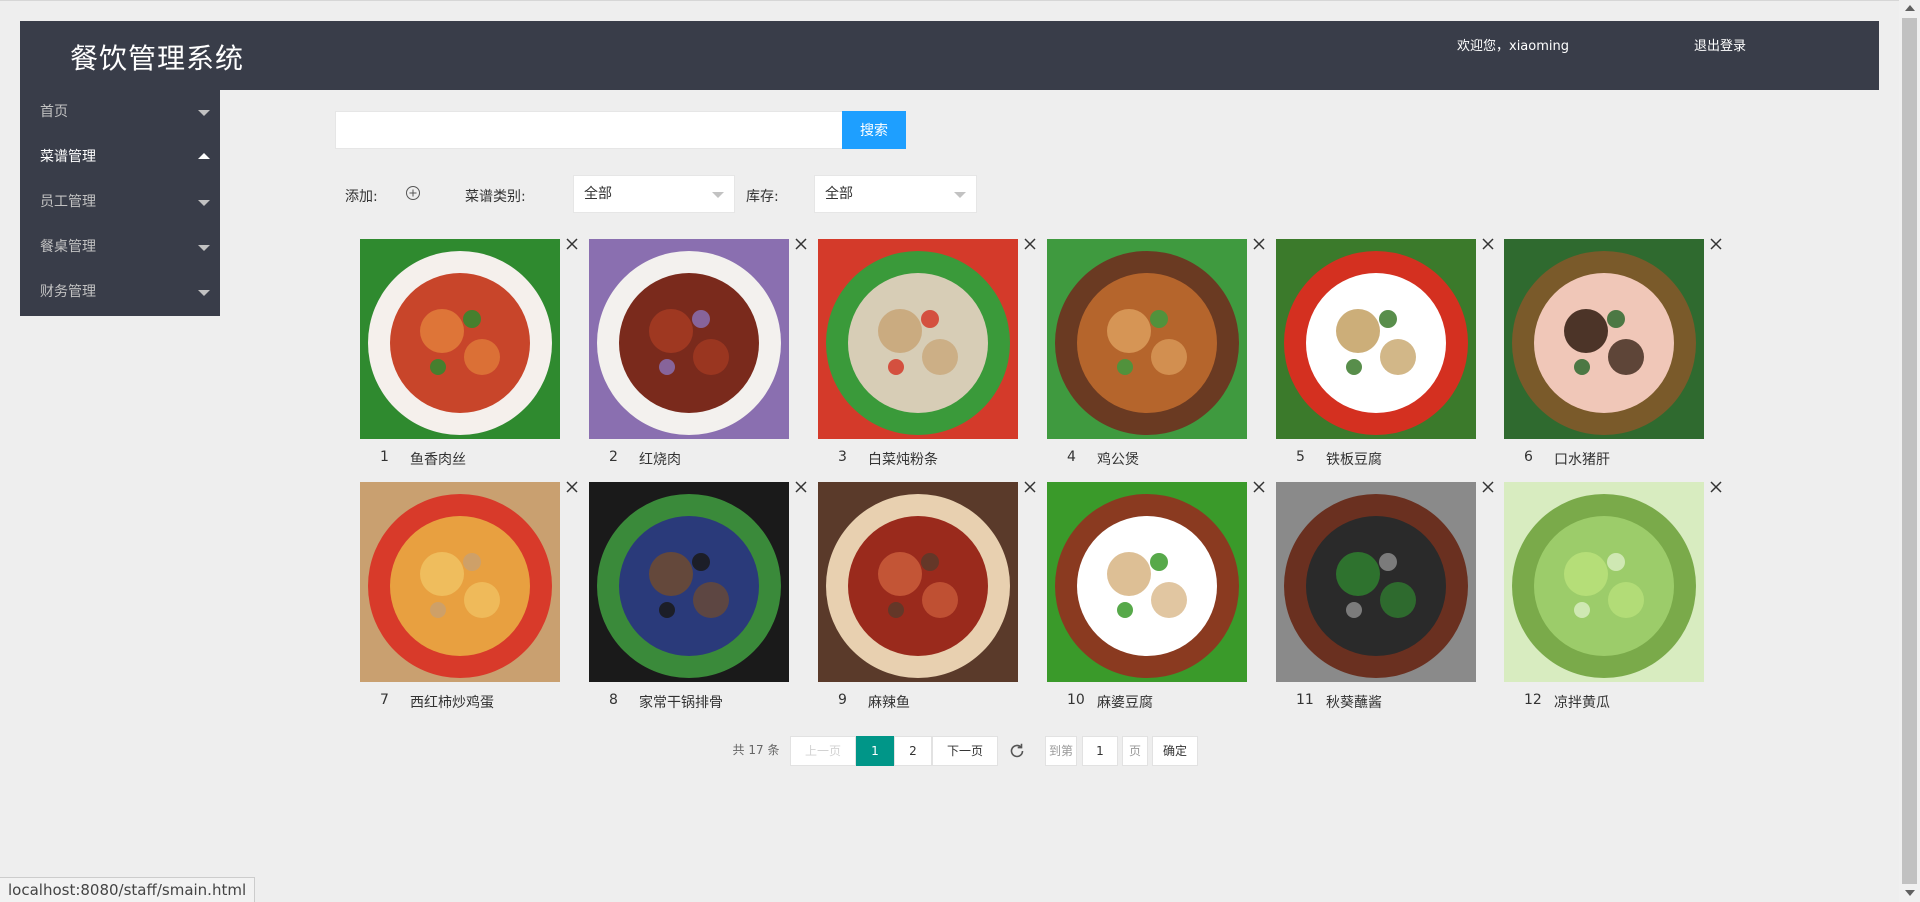 The image size is (1920, 902). What do you see at coordinates (1076, 700) in the screenshot?
I see `dish-number: 10` at bounding box center [1076, 700].